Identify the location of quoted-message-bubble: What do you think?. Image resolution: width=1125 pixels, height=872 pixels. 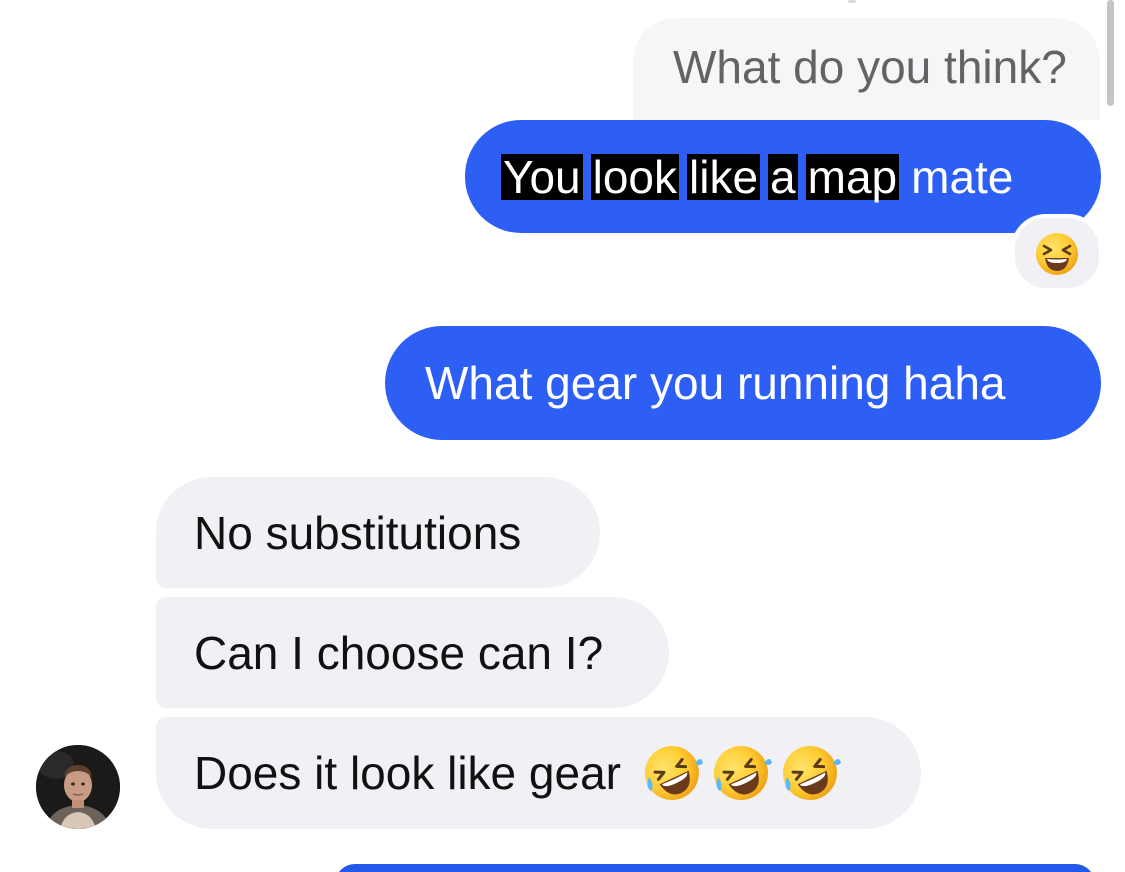
(866, 69).